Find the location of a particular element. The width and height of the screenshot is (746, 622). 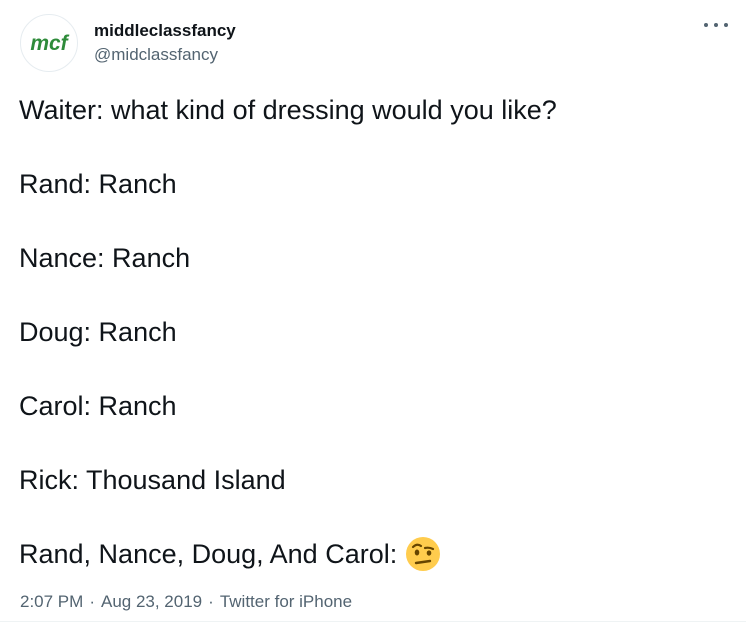

svg-text: mcf is located at coordinates (49, 43).